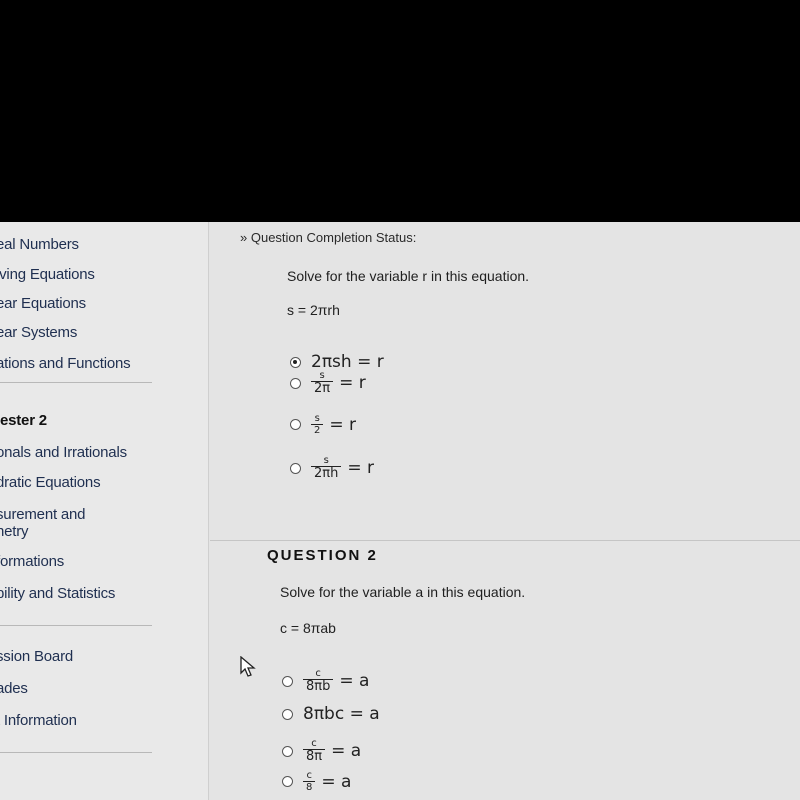 The width and height of the screenshot is (800, 800). What do you see at coordinates (14, 688) in the screenshot?
I see `sidebar-item-grades: ades` at bounding box center [14, 688].